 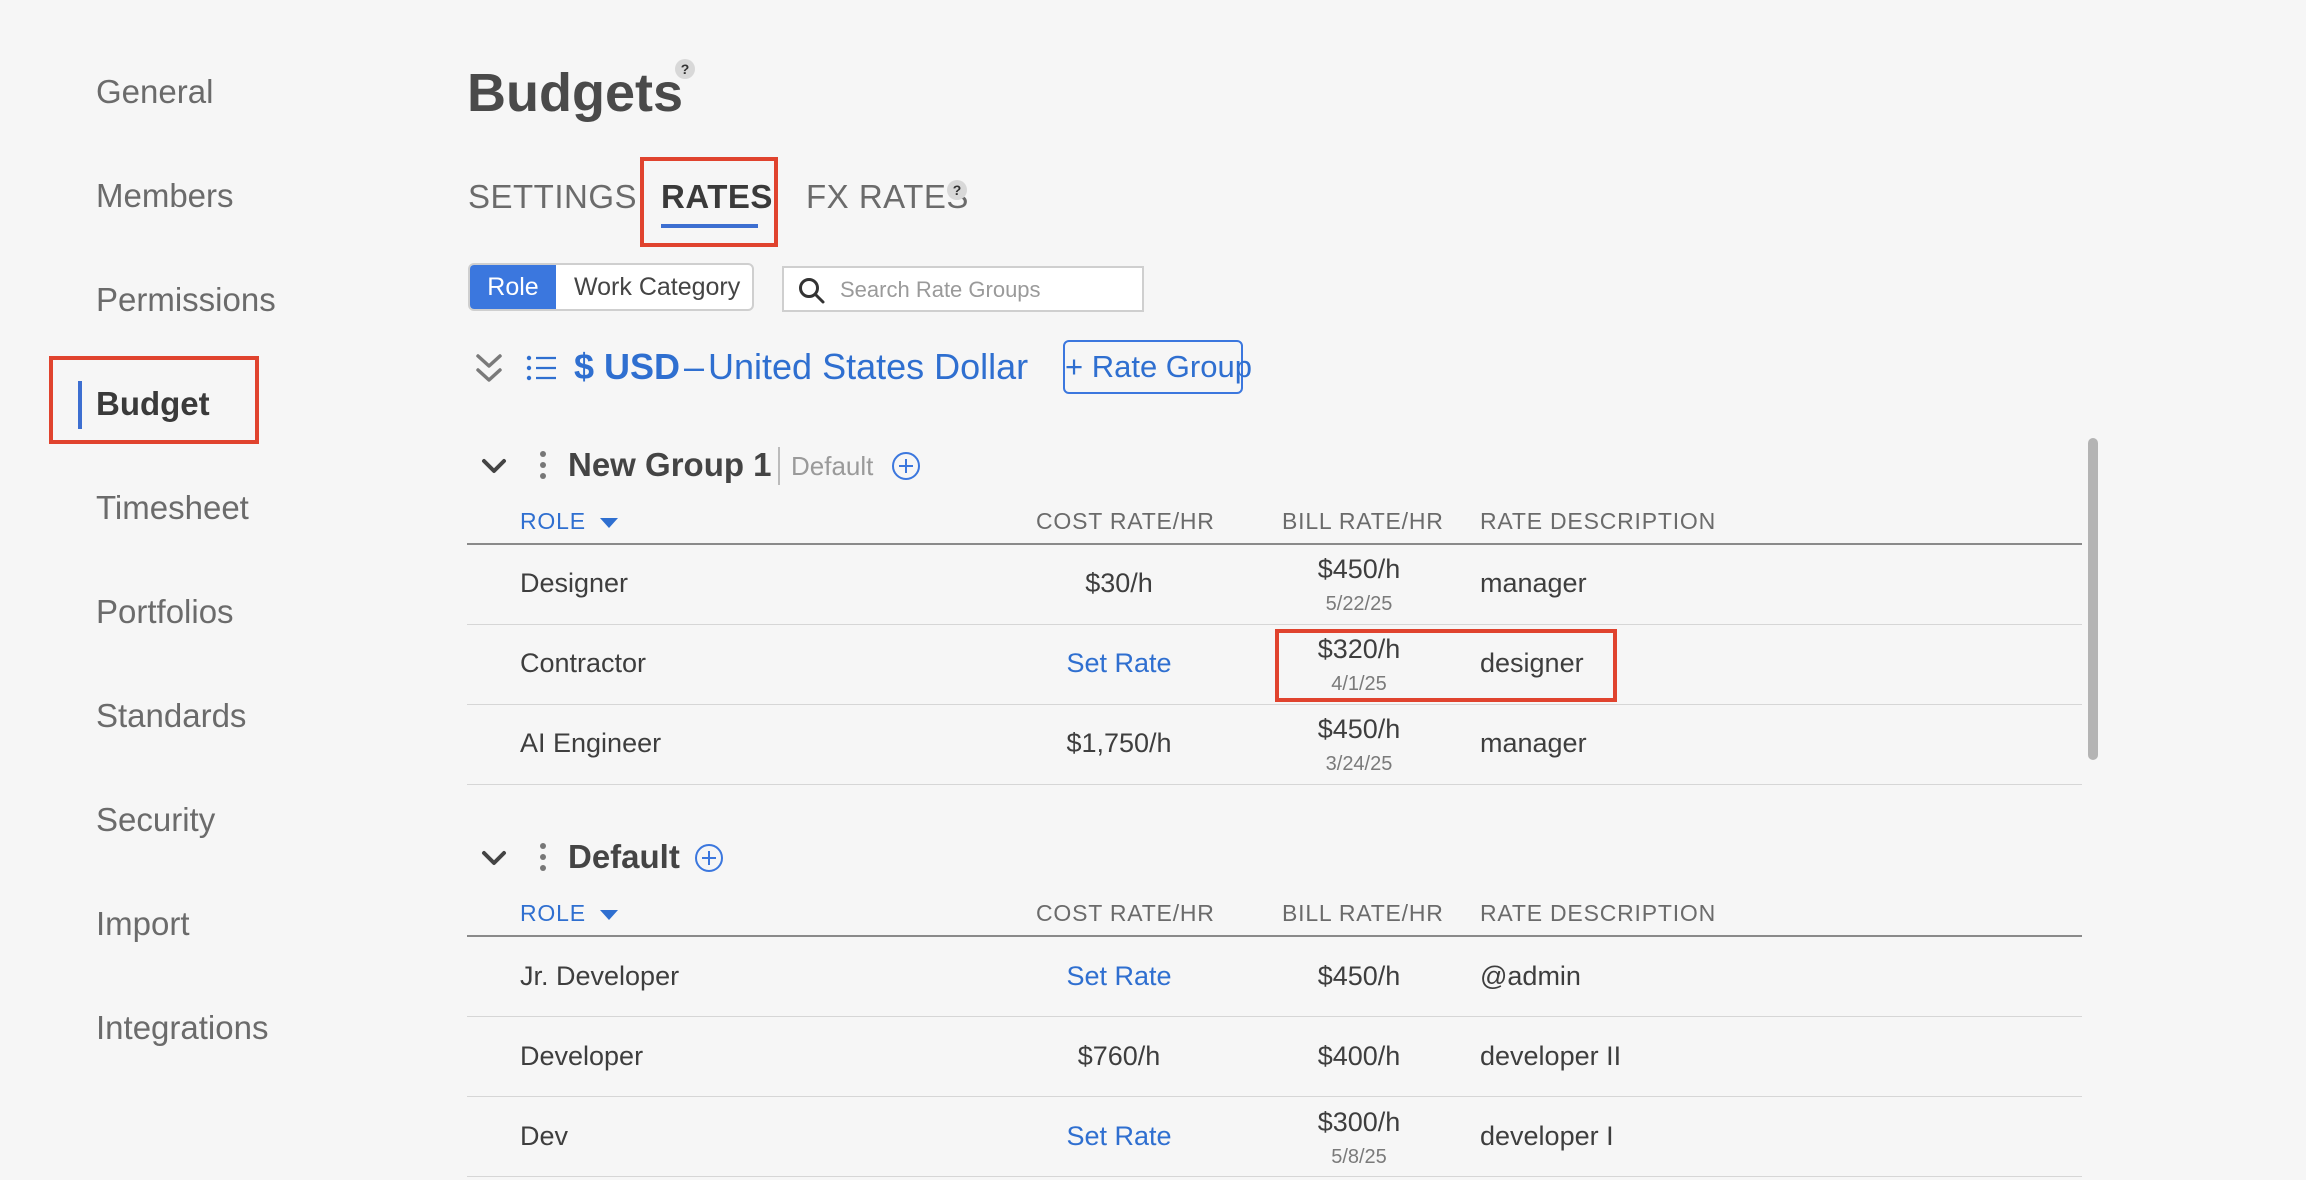 What do you see at coordinates (544, 1136) in the screenshot?
I see `row-role: Dev` at bounding box center [544, 1136].